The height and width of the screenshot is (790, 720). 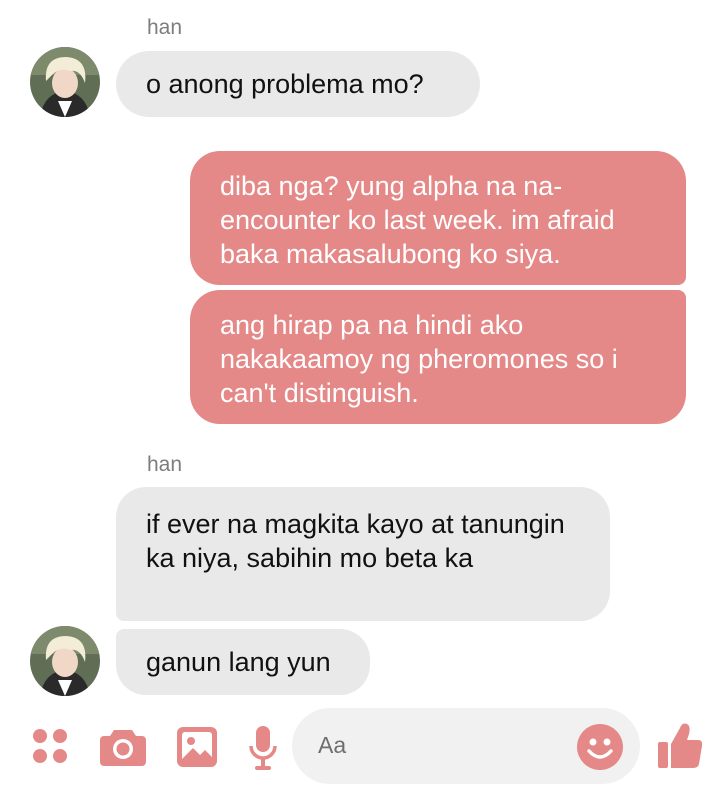 What do you see at coordinates (123, 747) in the screenshot?
I see `camera-icon` at bounding box center [123, 747].